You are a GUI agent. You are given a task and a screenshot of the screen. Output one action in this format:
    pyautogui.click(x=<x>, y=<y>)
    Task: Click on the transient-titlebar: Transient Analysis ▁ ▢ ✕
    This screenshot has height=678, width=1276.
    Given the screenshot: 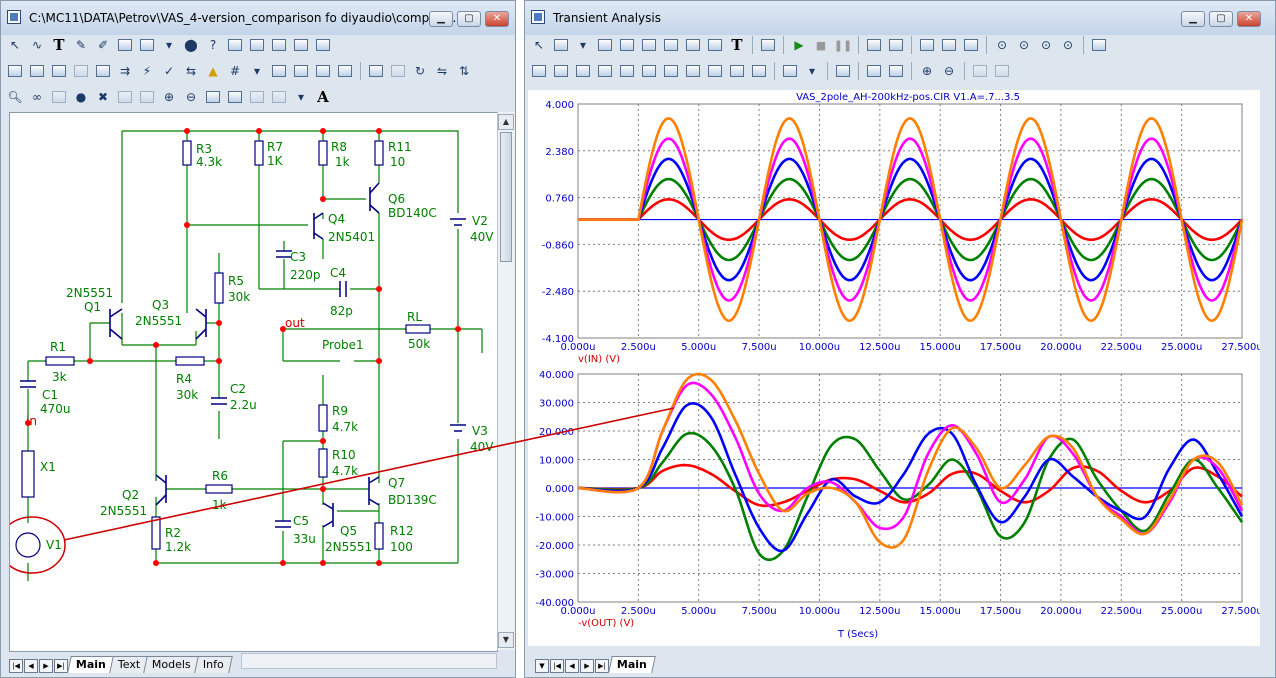 What is the action you would take?
    pyautogui.click(x=900, y=18)
    